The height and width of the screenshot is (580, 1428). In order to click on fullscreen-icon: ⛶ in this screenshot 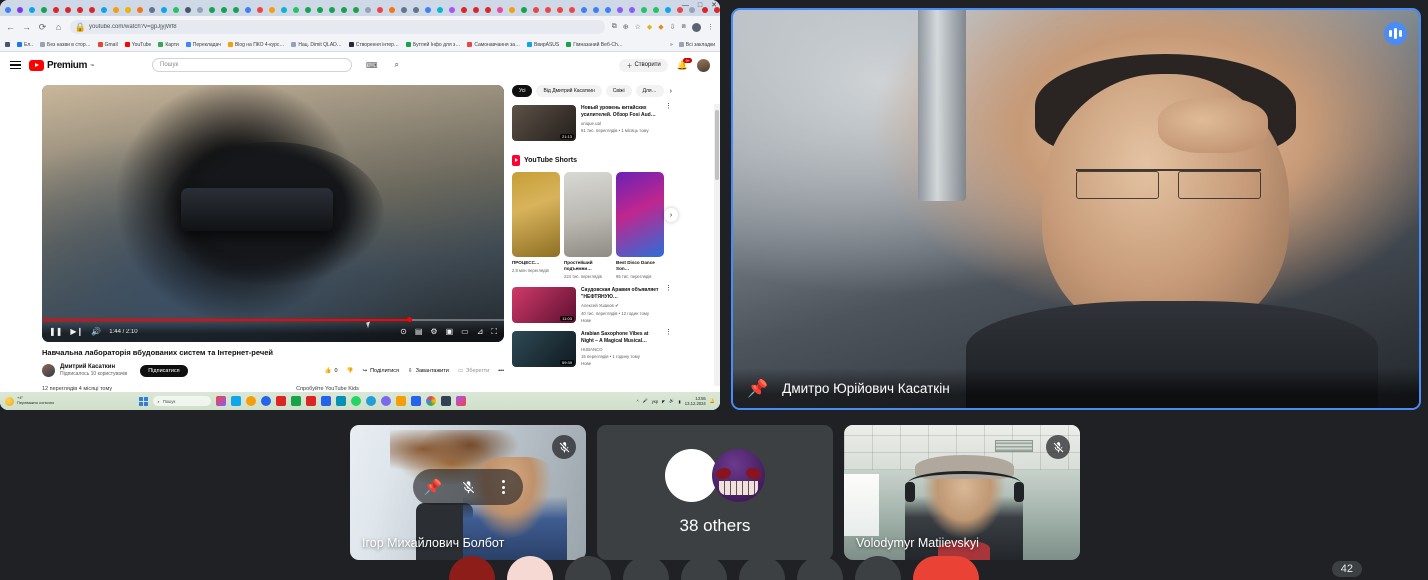, I will do `click(494, 332)`.